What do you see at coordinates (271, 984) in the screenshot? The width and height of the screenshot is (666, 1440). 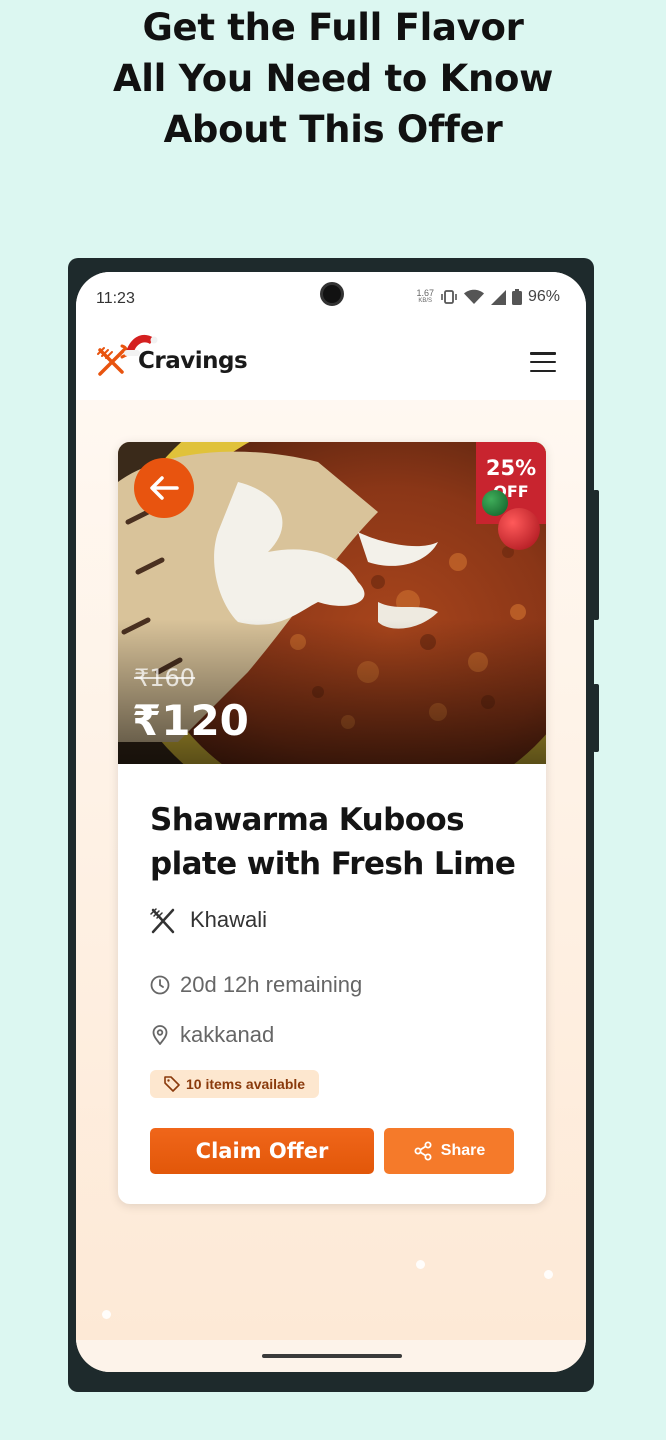 I see `time-remaining: 20d 12h remaining` at bounding box center [271, 984].